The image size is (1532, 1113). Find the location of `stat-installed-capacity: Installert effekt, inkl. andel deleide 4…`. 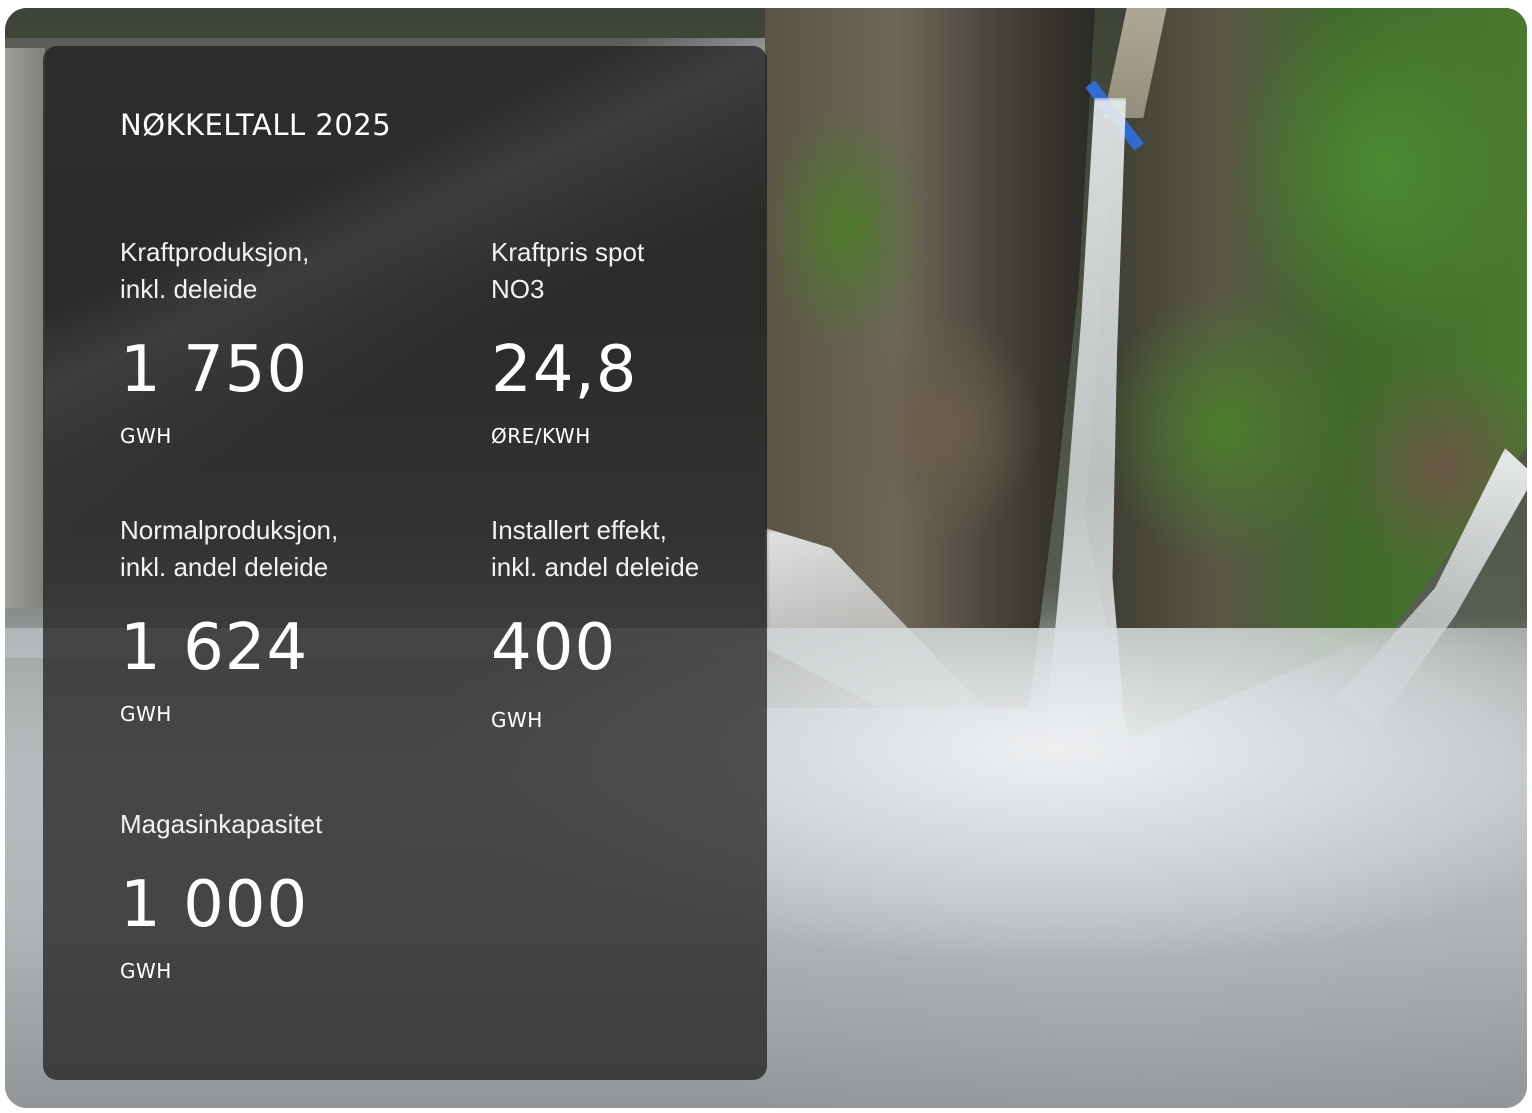

stat-installed-capacity: Installert effekt, inkl. andel deleide 4… is located at coordinates (651, 622).